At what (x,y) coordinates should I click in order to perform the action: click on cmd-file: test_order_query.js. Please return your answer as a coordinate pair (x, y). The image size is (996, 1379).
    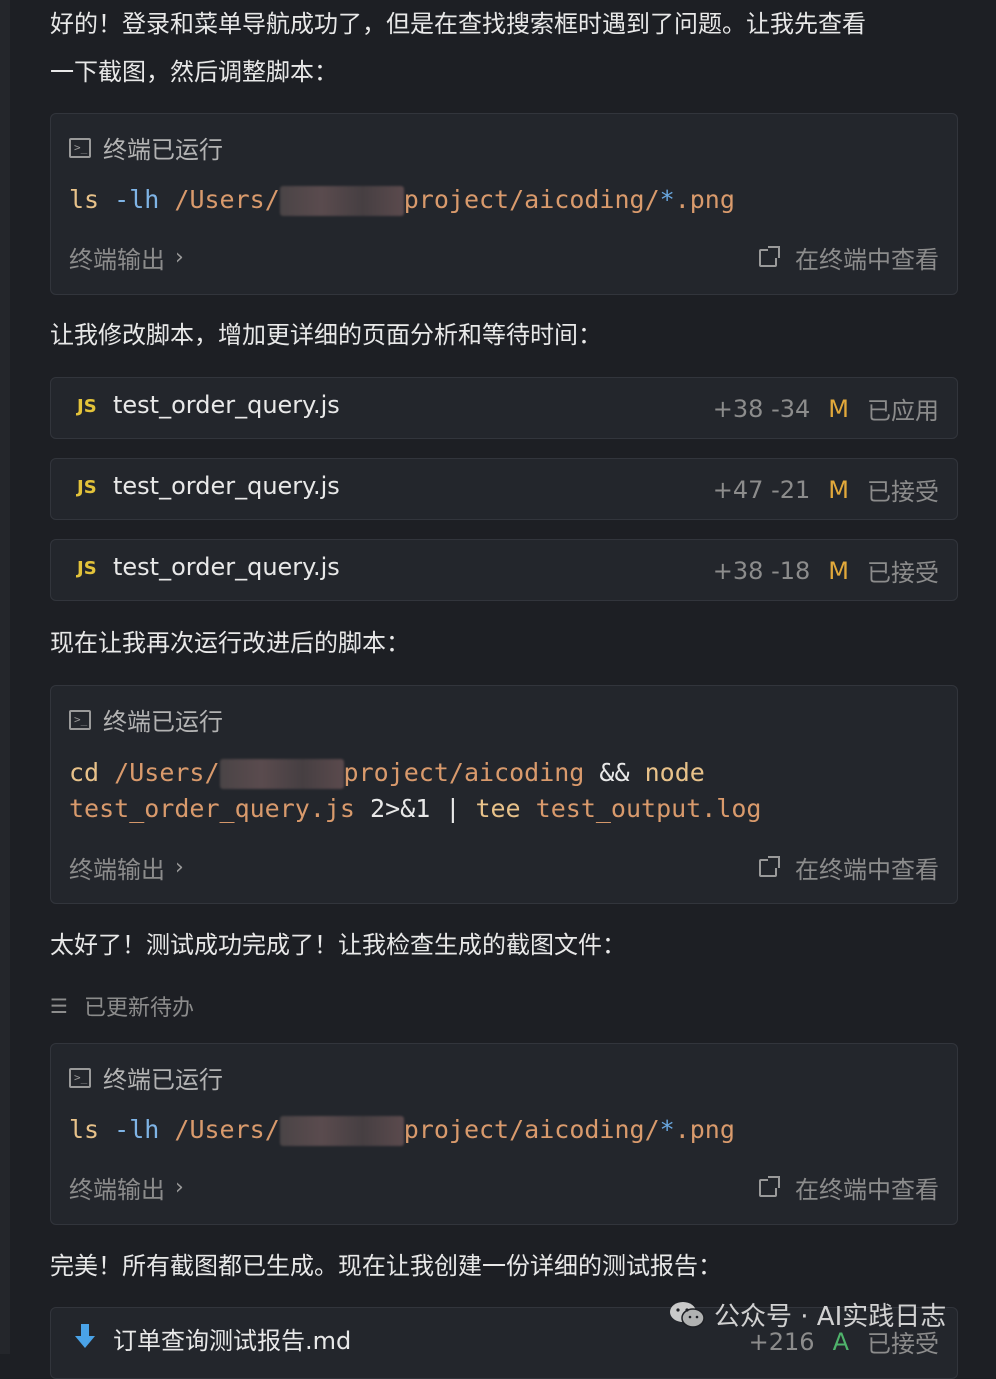
    Looking at the image, I should click on (212, 808).